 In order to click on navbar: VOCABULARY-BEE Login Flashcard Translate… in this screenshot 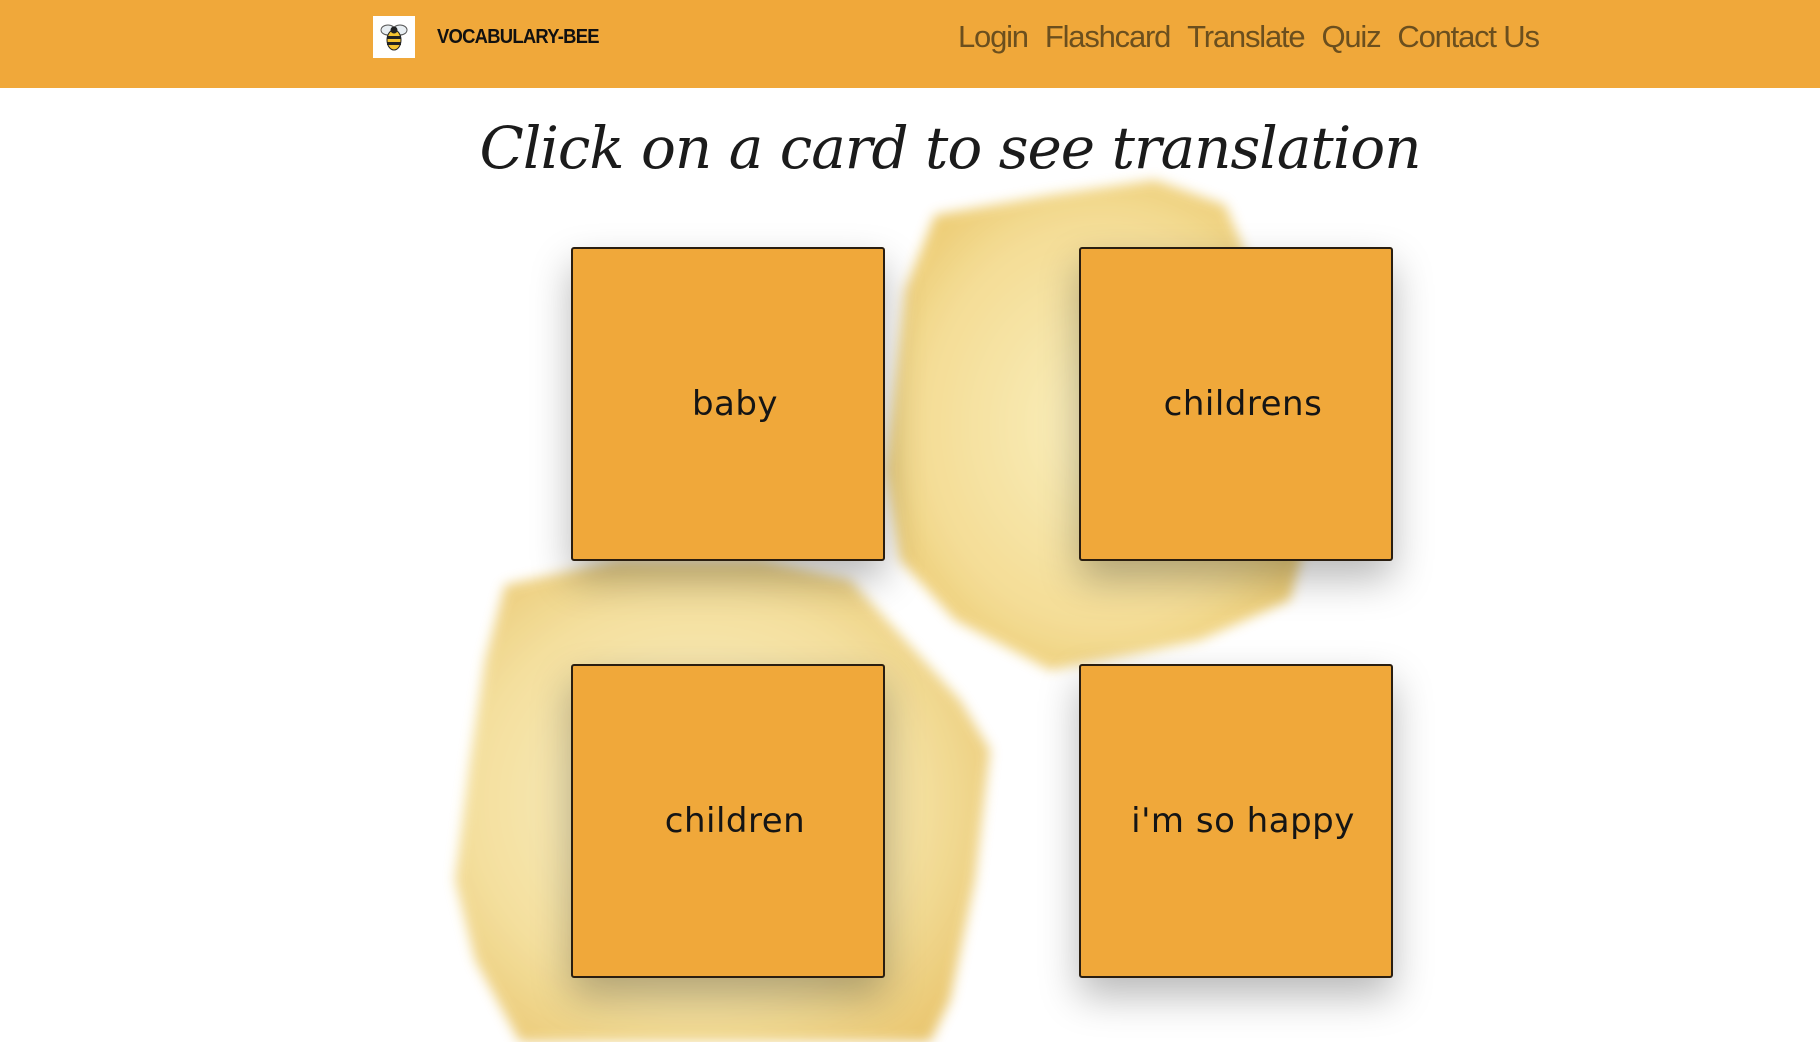, I will do `click(910, 44)`.